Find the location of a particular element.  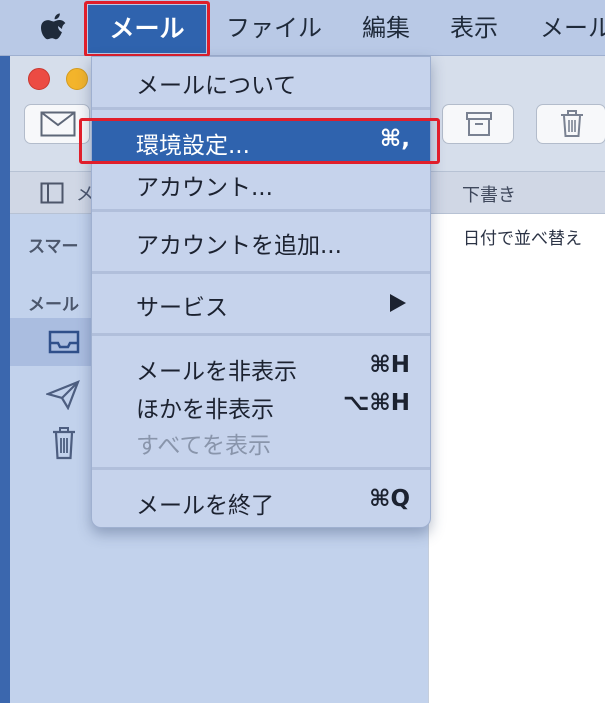

menu-item-label: すべてを表示 is located at coordinates (204, 446).